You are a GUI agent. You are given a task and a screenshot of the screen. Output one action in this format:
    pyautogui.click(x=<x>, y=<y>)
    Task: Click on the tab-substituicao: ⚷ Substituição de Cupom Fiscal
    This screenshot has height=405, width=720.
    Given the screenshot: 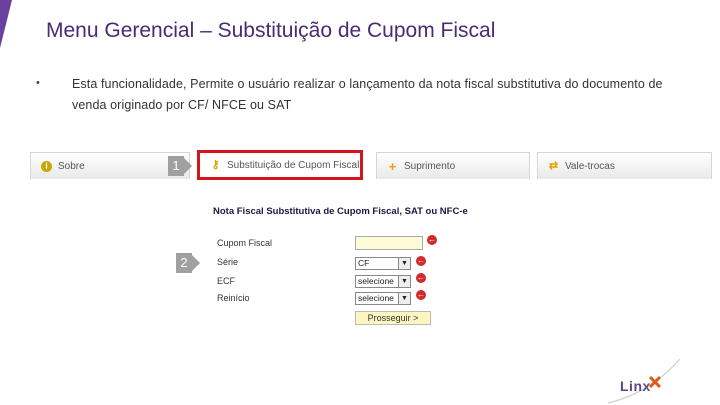 What is the action you would take?
    pyautogui.click(x=280, y=165)
    